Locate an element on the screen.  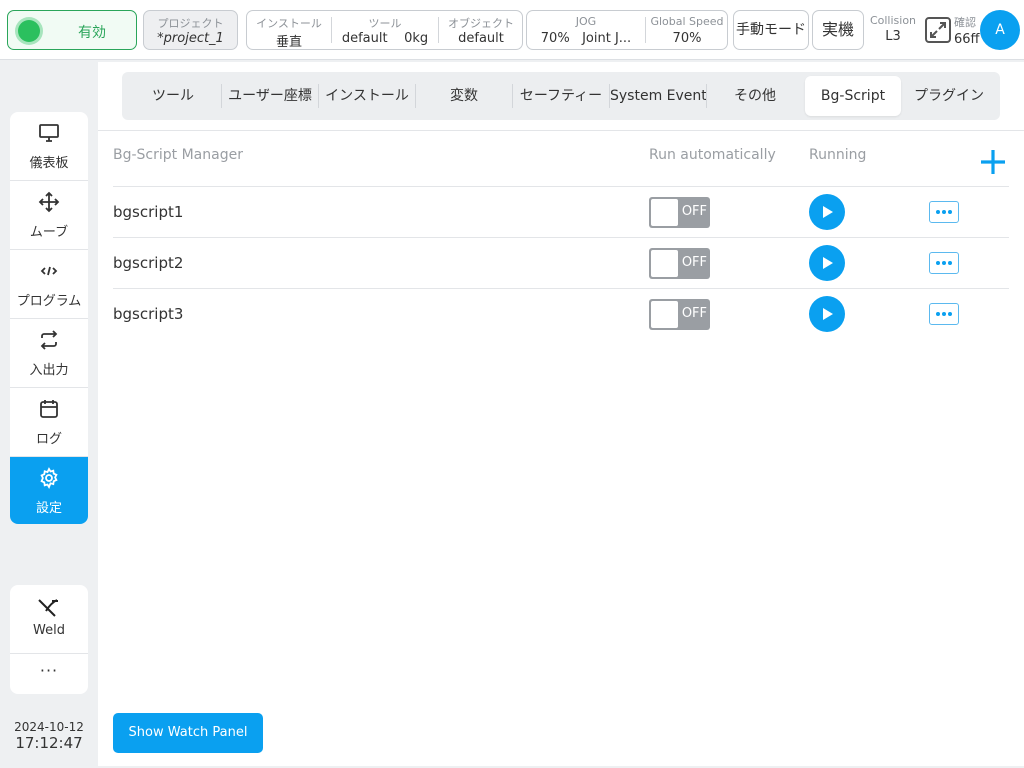
sidebar-item-label: 儀表板 is located at coordinates (49, 163).